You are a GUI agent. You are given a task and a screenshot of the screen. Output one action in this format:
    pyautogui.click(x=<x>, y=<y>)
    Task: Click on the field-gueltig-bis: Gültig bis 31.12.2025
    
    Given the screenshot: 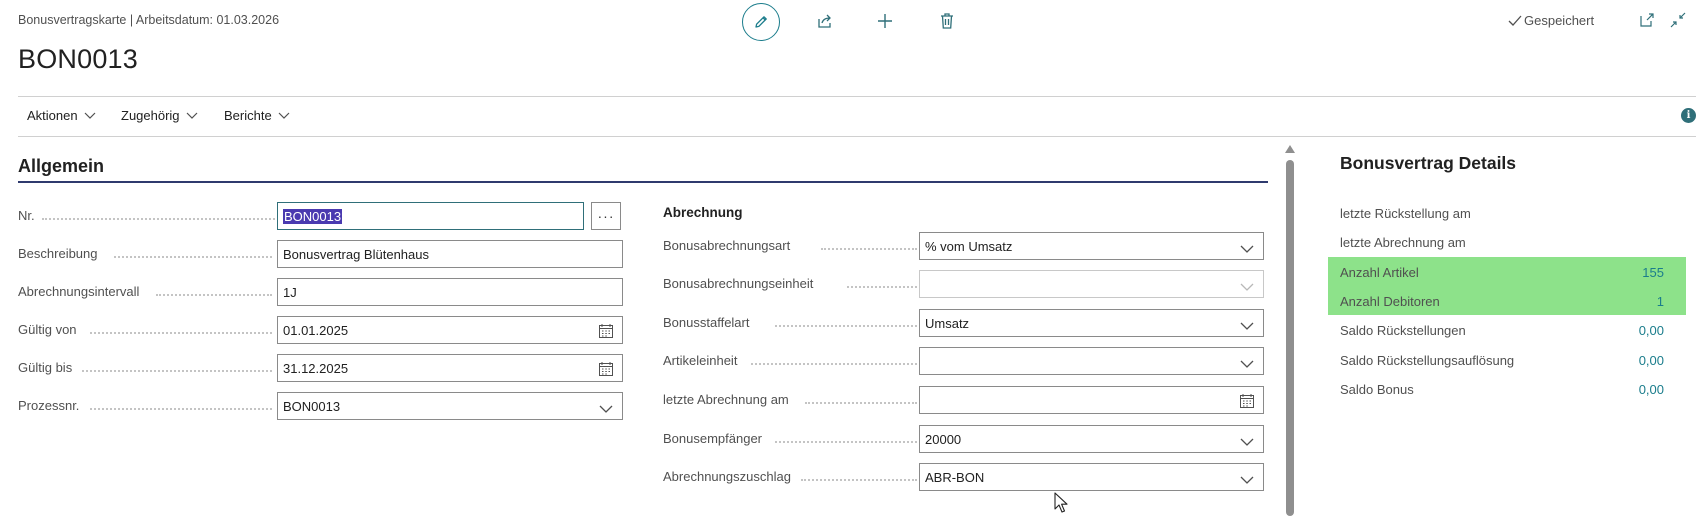 What is the action you would take?
    pyautogui.click(x=320, y=368)
    